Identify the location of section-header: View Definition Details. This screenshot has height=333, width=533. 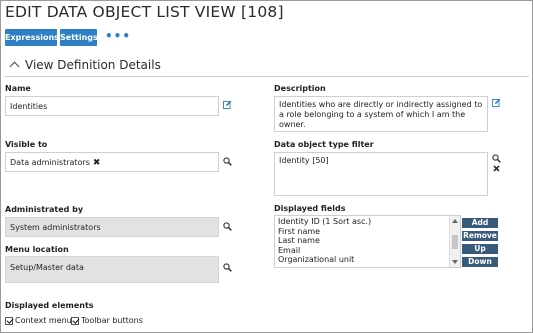
(85, 65).